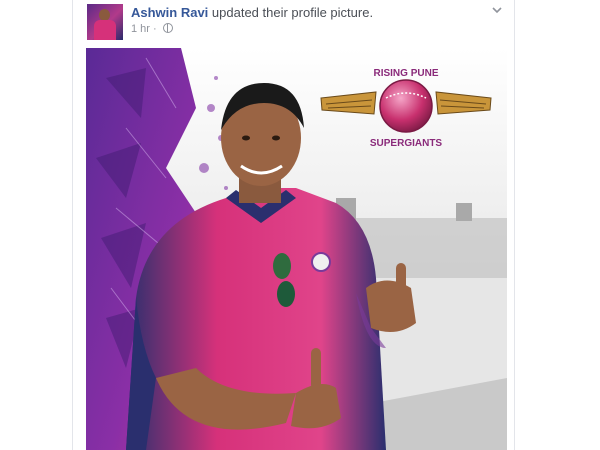 Image resolution: width=600 pixels, height=450 pixels. What do you see at coordinates (246, 138) in the screenshot?
I see `player-eye-left` at bounding box center [246, 138].